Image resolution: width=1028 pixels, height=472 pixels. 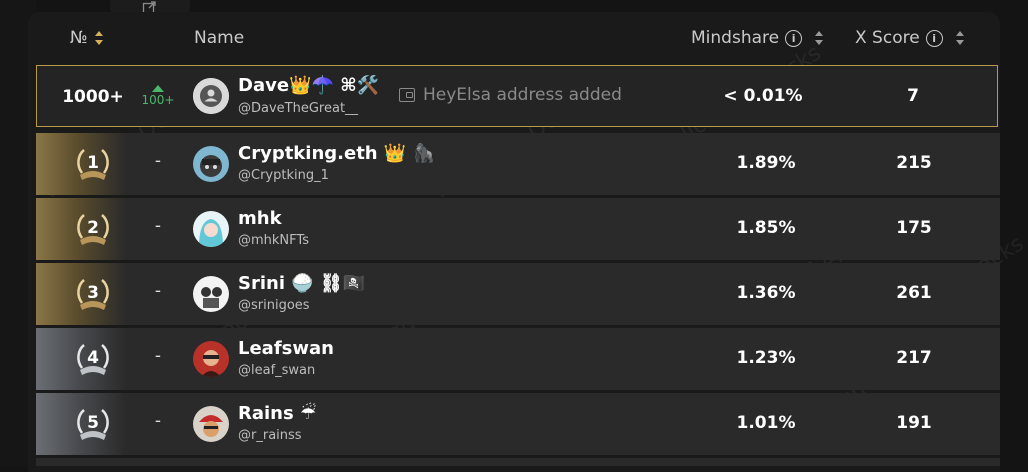 What do you see at coordinates (766, 423) in the screenshot?
I see `mindshare-value: 1.01%` at bounding box center [766, 423].